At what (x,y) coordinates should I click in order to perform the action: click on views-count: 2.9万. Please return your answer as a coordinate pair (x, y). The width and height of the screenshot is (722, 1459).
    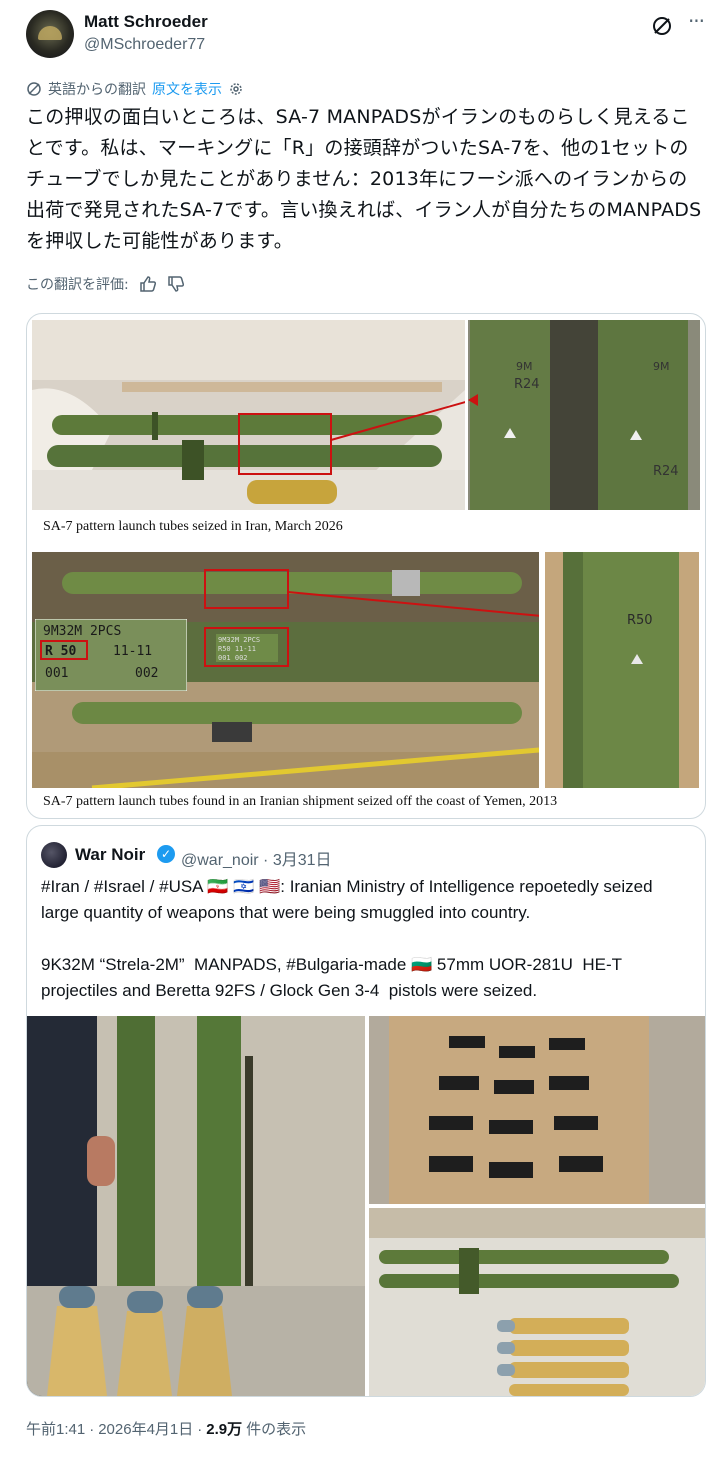
    Looking at the image, I should click on (224, 1429).